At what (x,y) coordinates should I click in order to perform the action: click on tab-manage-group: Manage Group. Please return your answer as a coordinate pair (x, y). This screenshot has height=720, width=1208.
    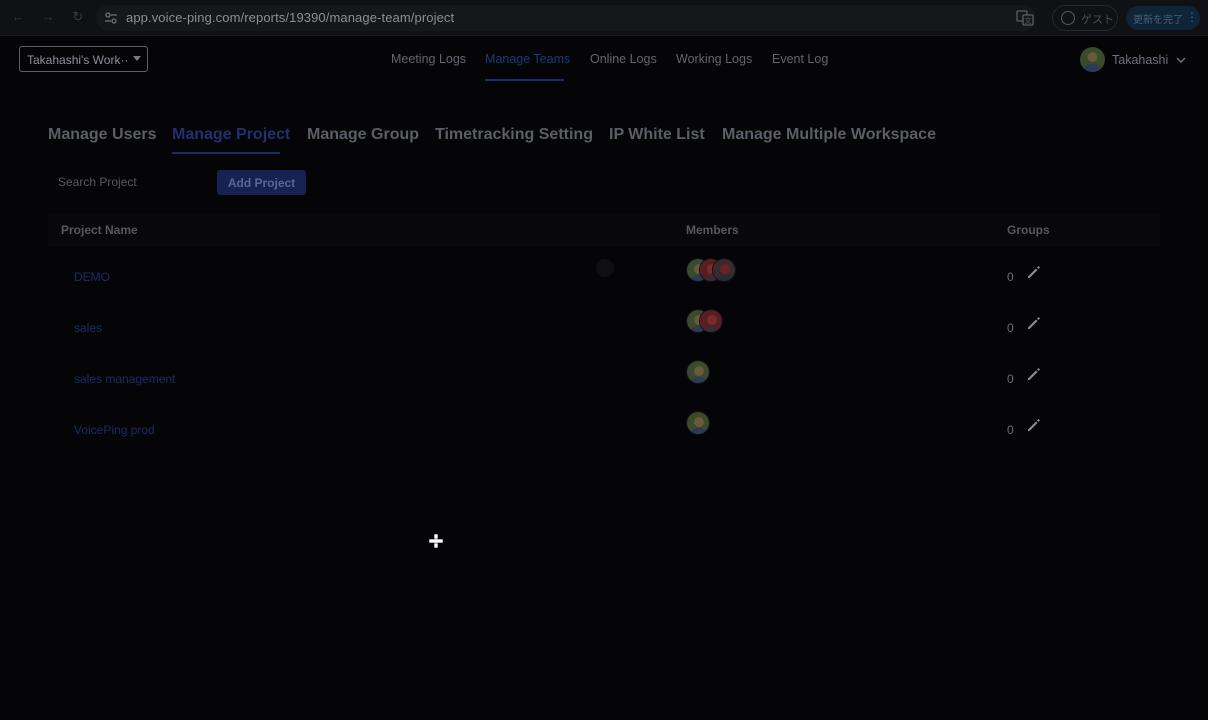
    Looking at the image, I should click on (363, 135).